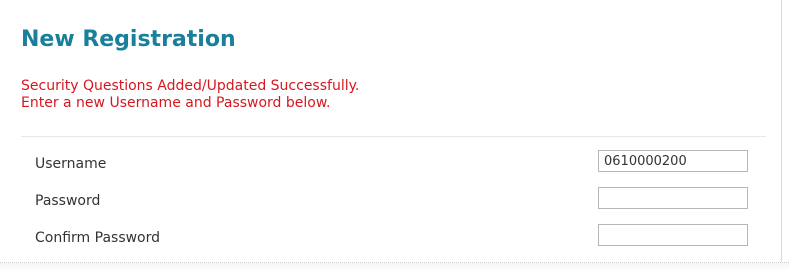  What do you see at coordinates (71, 164) in the screenshot?
I see `username-label: Username` at bounding box center [71, 164].